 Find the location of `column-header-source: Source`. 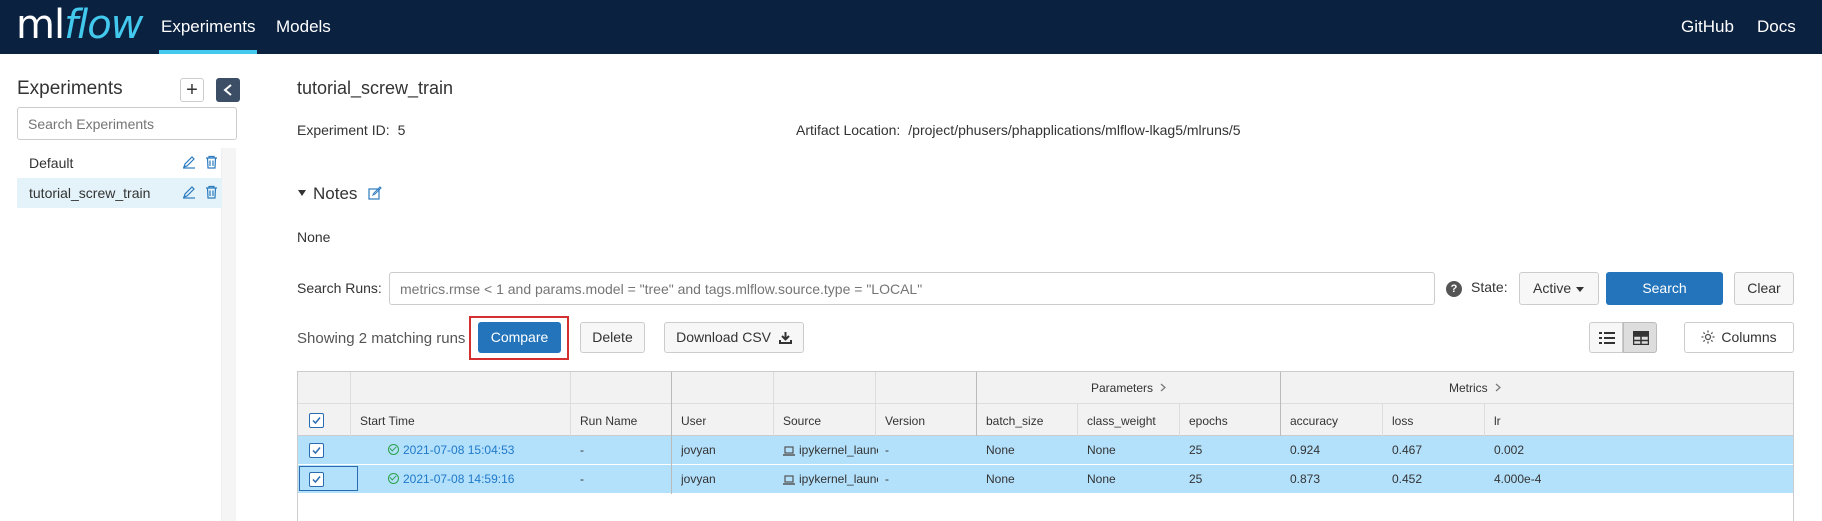

column-header-source: Source is located at coordinates (802, 421).